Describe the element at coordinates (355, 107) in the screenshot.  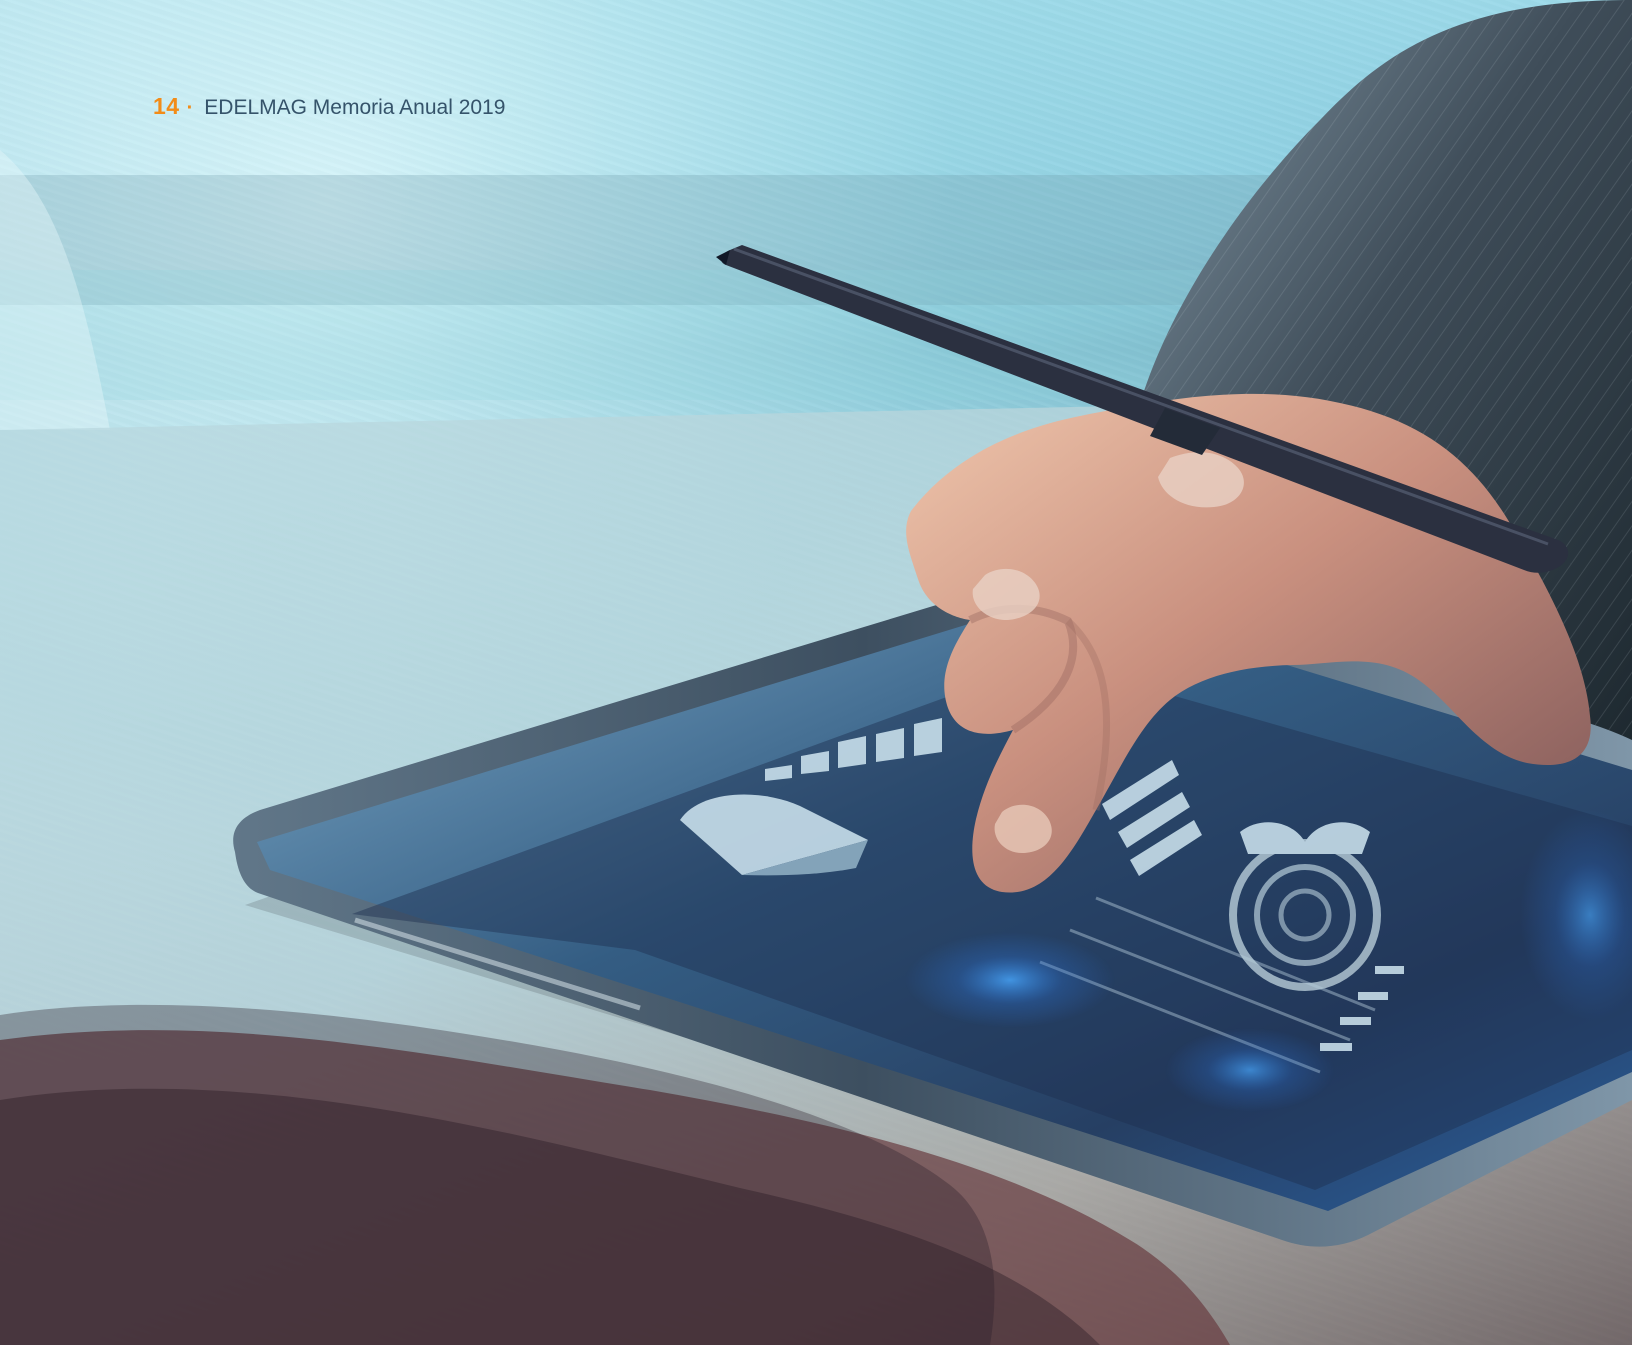
I see `publication-title: EDELMAG Memoria Anual 2019` at that location.